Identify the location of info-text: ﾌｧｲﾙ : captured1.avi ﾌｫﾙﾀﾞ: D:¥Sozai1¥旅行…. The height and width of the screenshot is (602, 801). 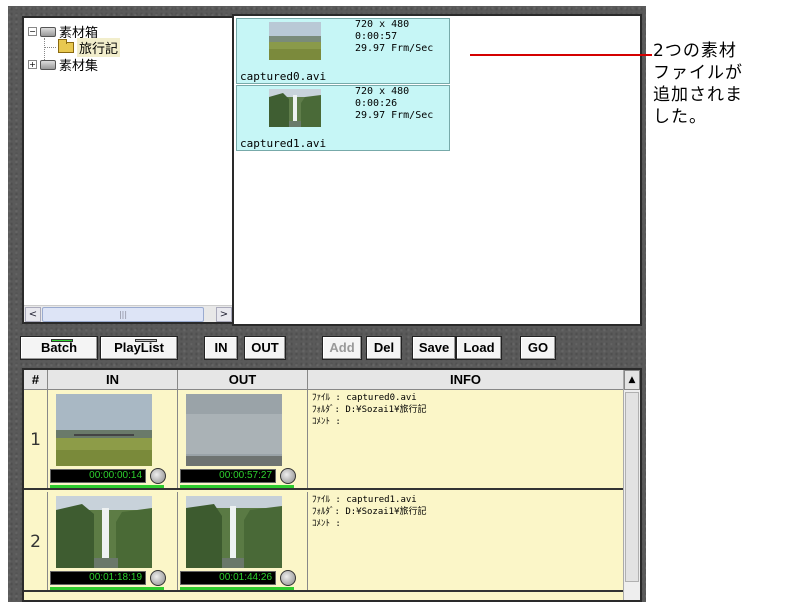
(369, 512).